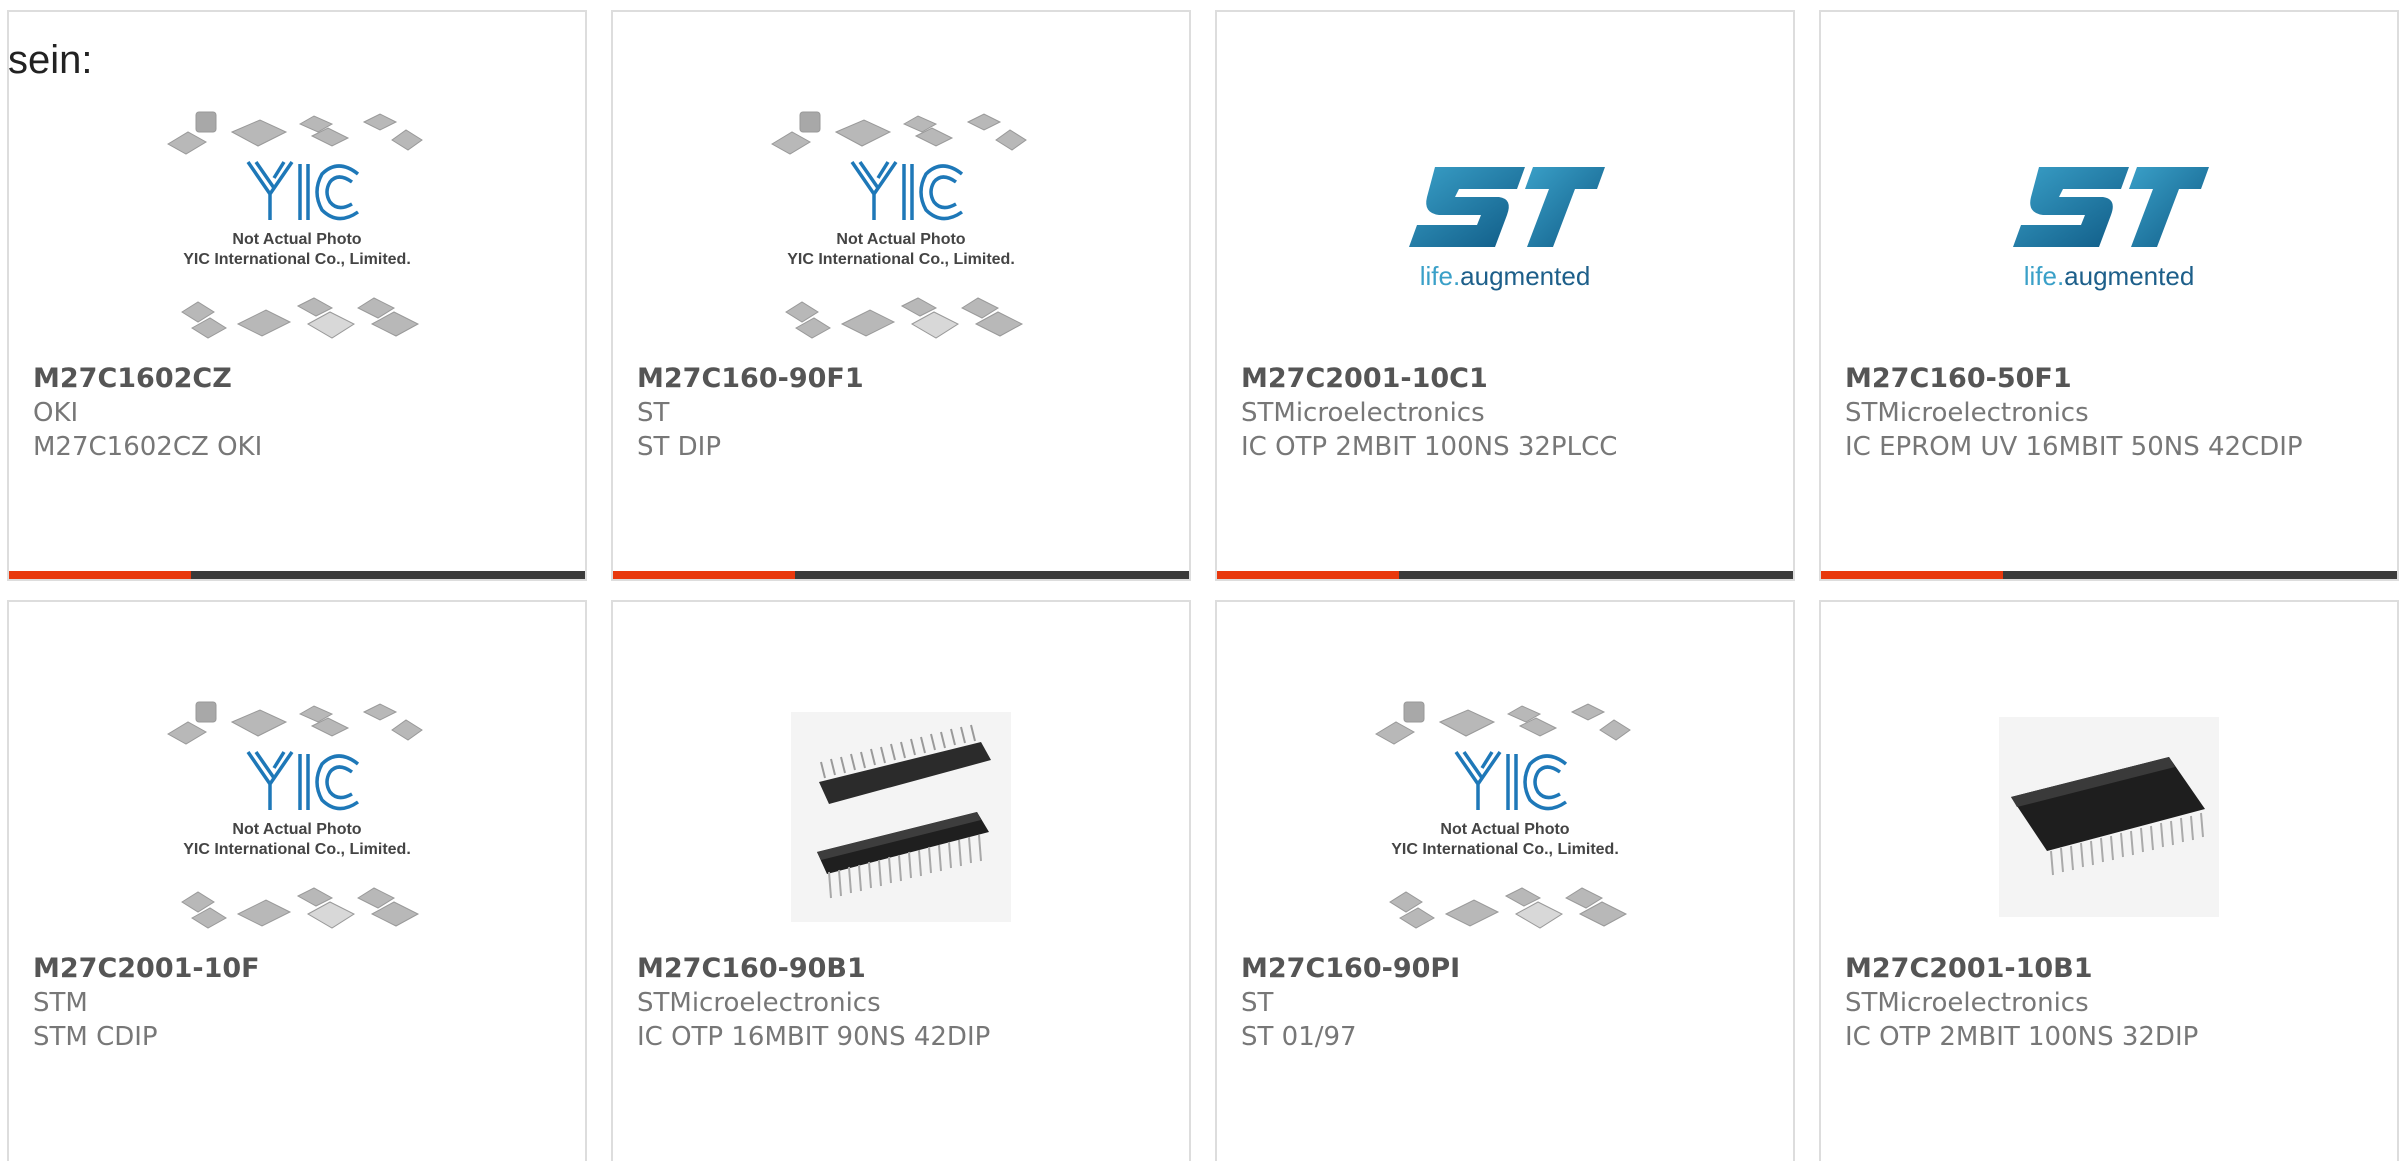 Image resolution: width=2400 pixels, height=1161 pixels. I want to click on dual-dip-chip-photo, so click(901, 817).